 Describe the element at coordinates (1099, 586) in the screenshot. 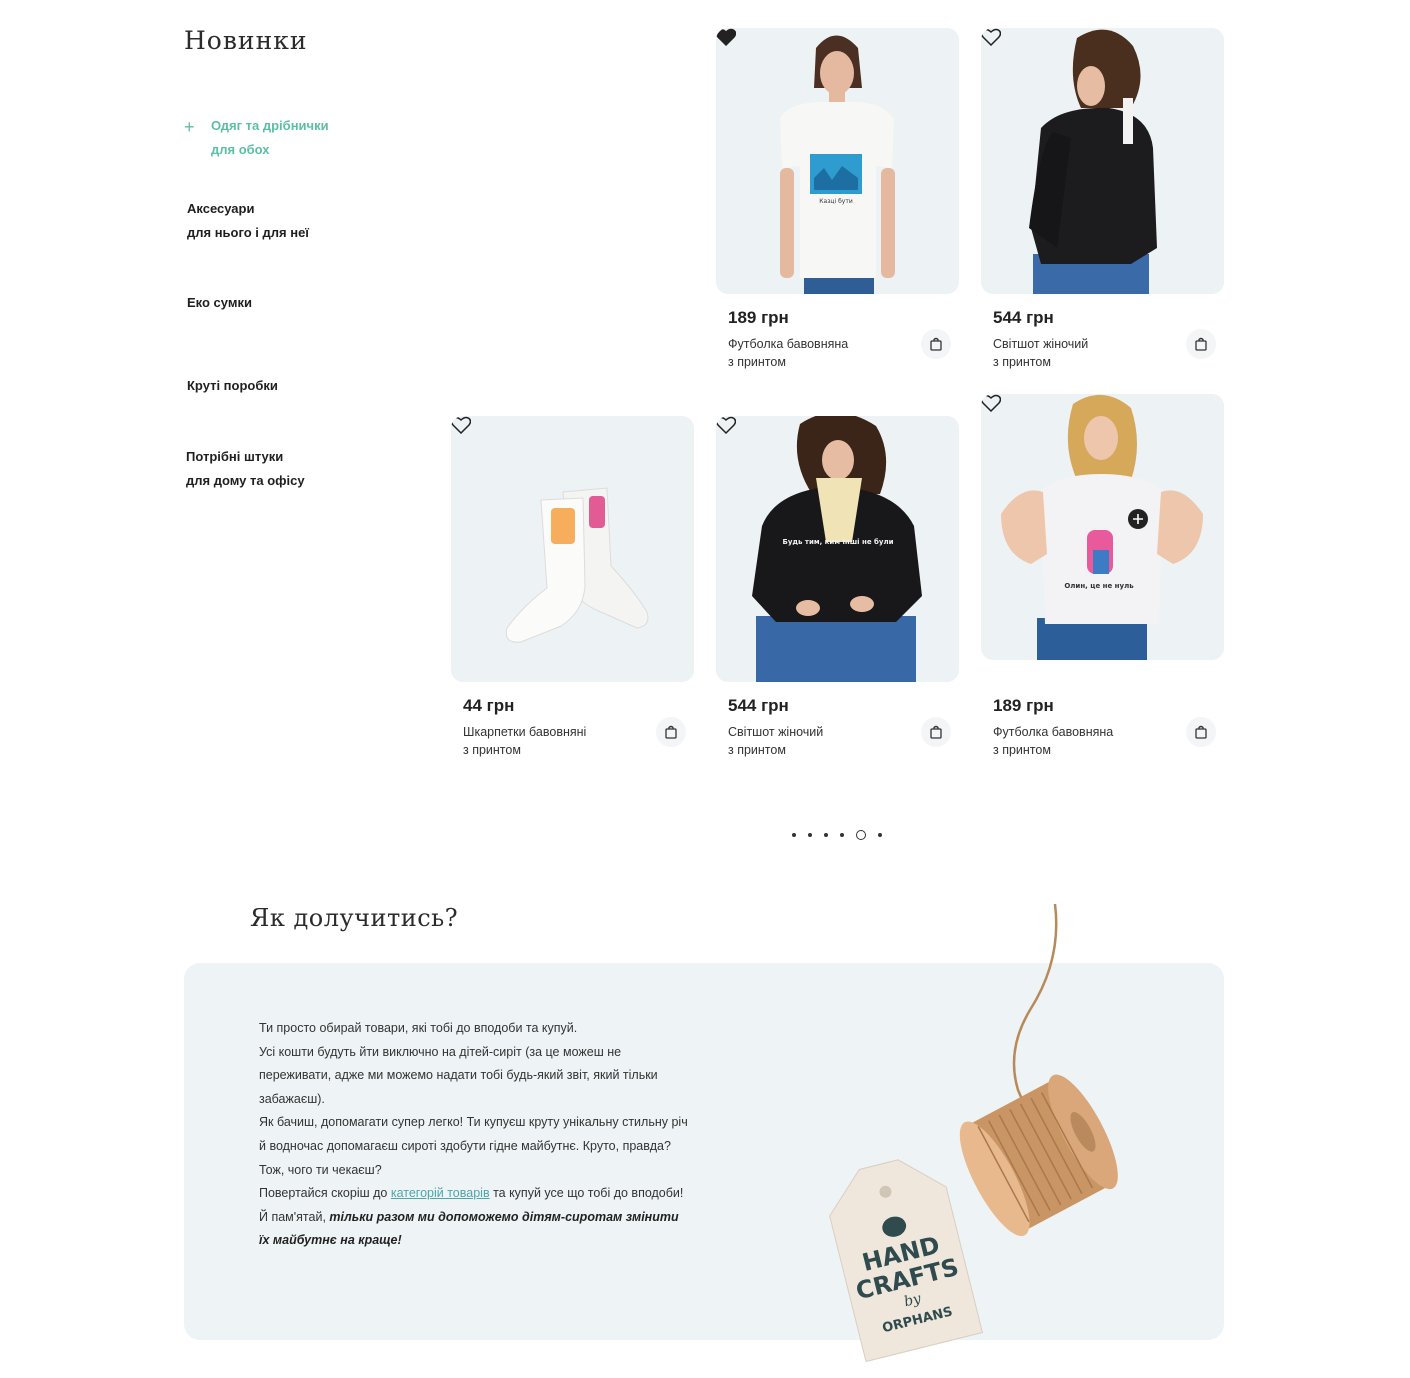

I see `print-caption: Олин, це не нуль` at that location.